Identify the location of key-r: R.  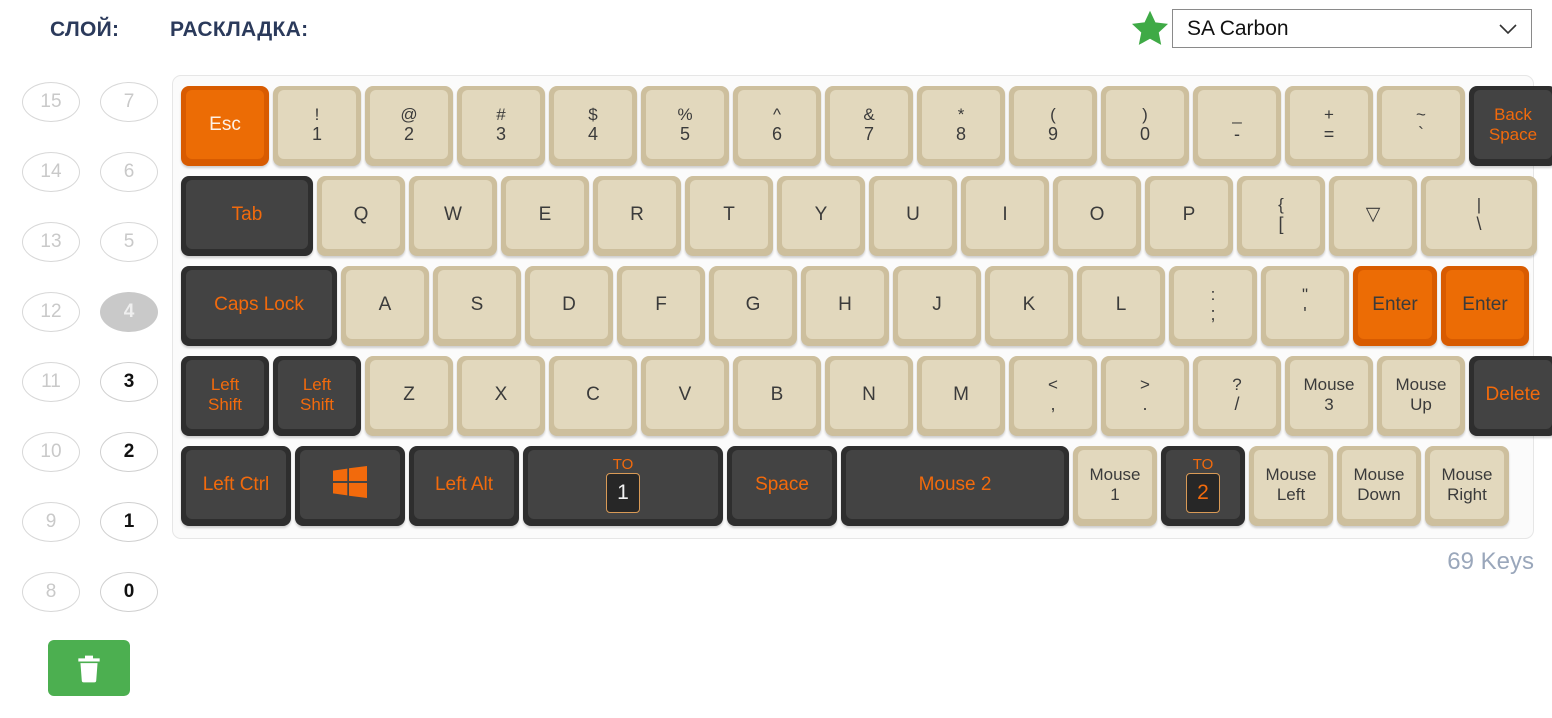
(637, 216).